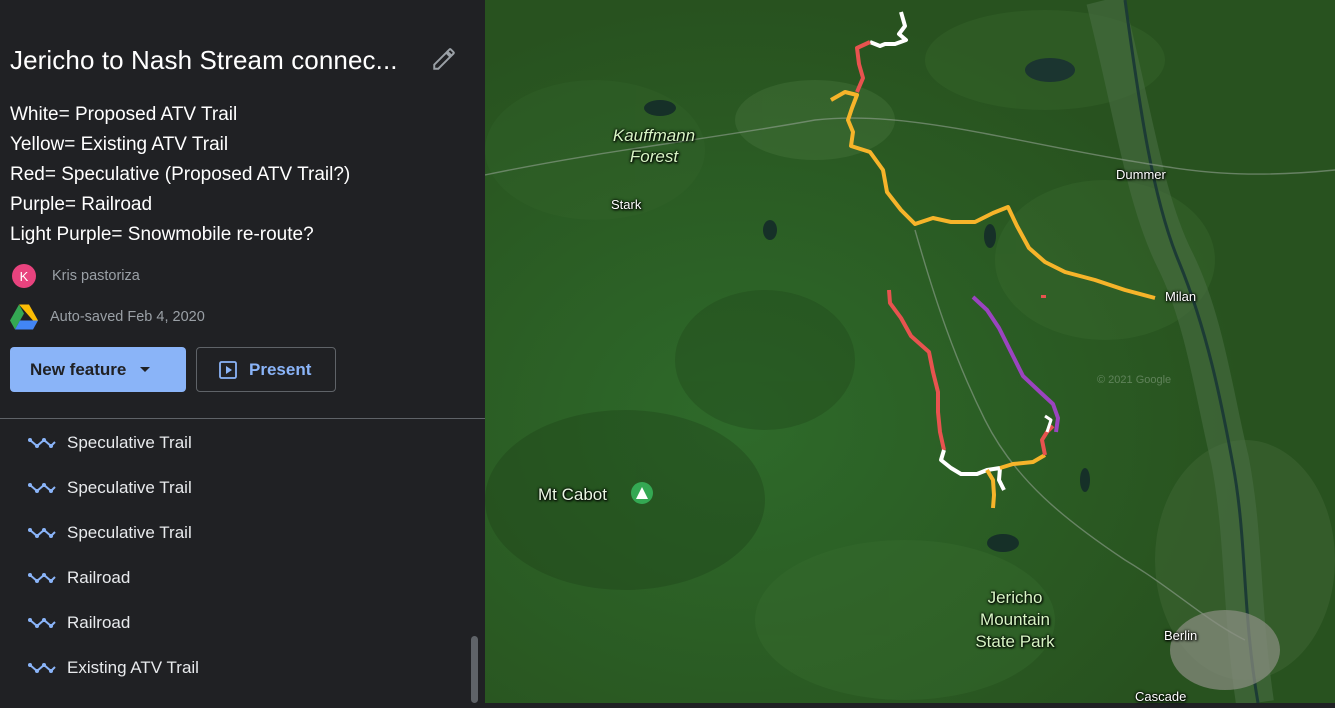 This screenshot has height=708, width=1335. I want to click on description-line: Light Purple= Snowmobile re-route?, so click(162, 234).